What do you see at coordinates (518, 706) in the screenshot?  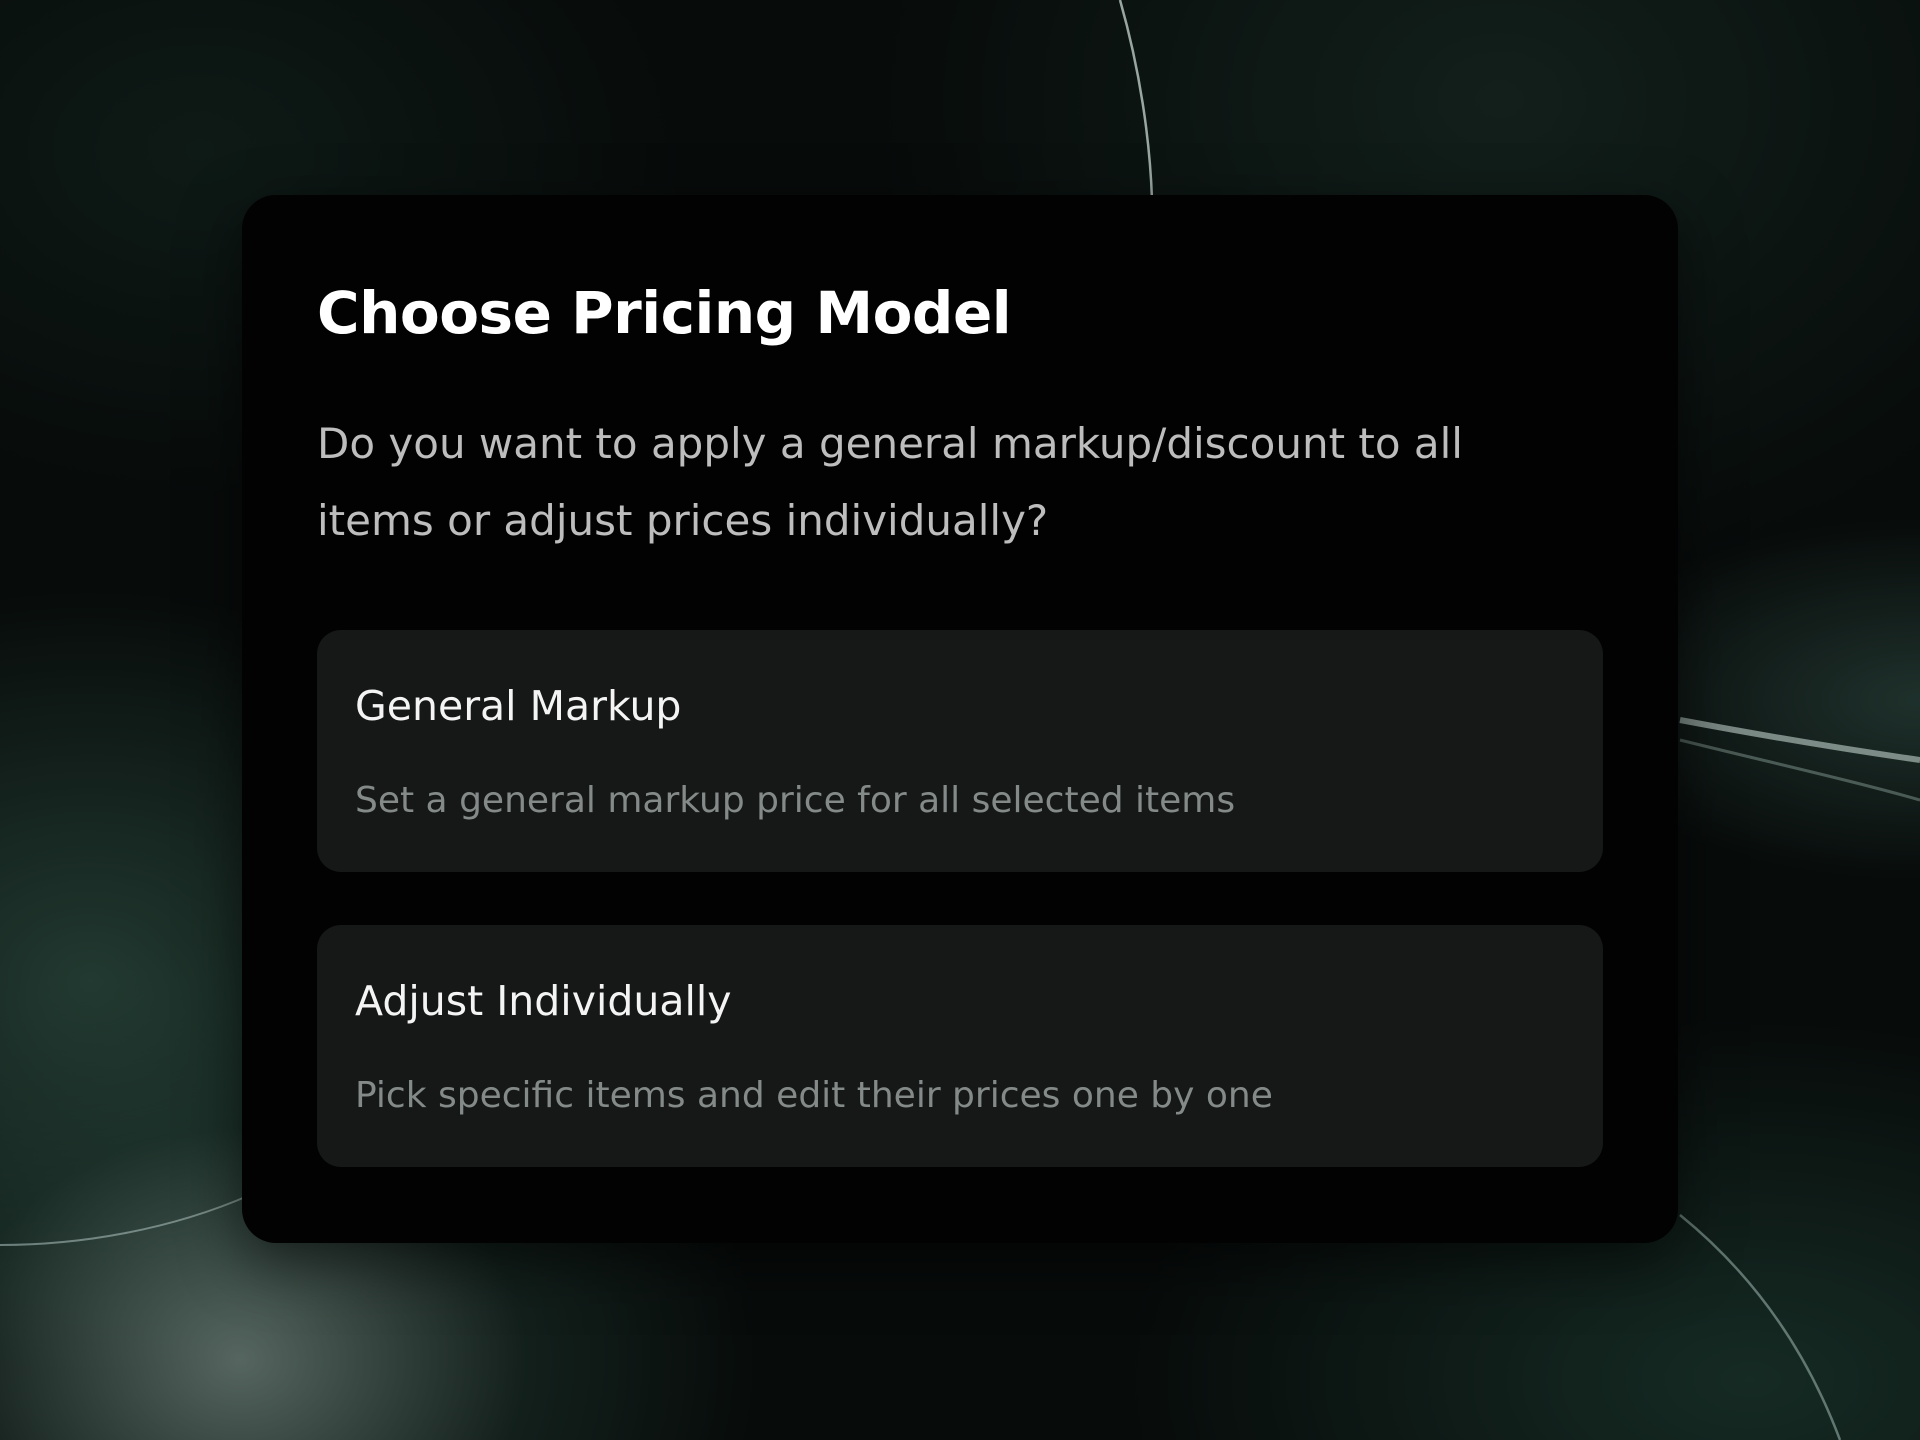 I see `general-markup-title: General Markup` at bounding box center [518, 706].